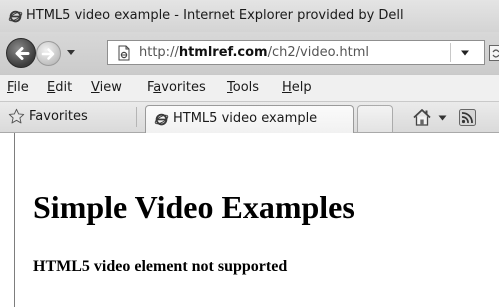 The image size is (499, 307). What do you see at coordinates (15, 16) in the screenshot?
I see `ie-logo-icon` at bounding box center [15, 16].